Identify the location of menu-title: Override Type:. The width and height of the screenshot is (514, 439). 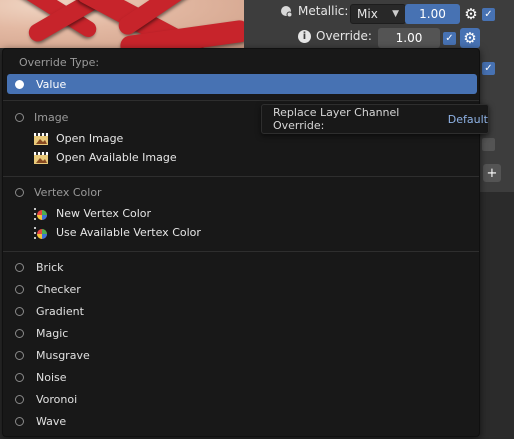
(59, 62).